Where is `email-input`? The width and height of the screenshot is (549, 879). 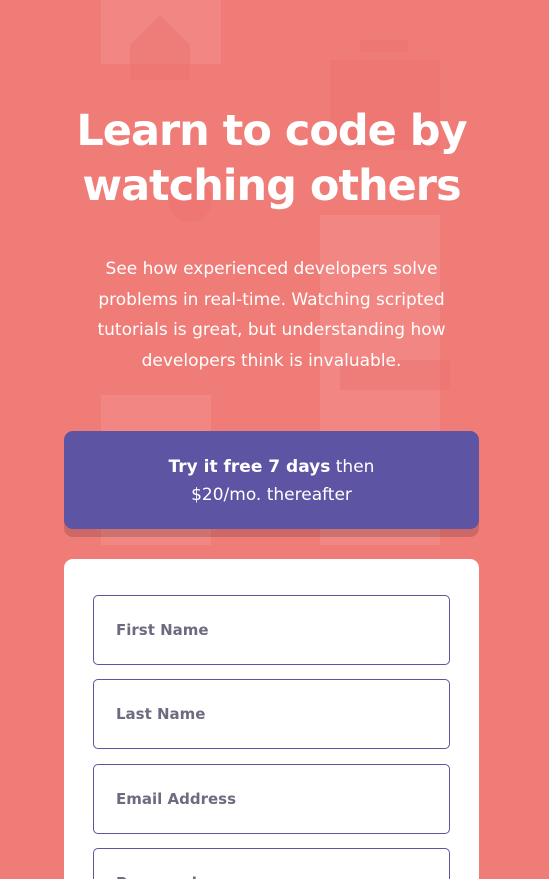
email-input is located at coordinates (271, 799).